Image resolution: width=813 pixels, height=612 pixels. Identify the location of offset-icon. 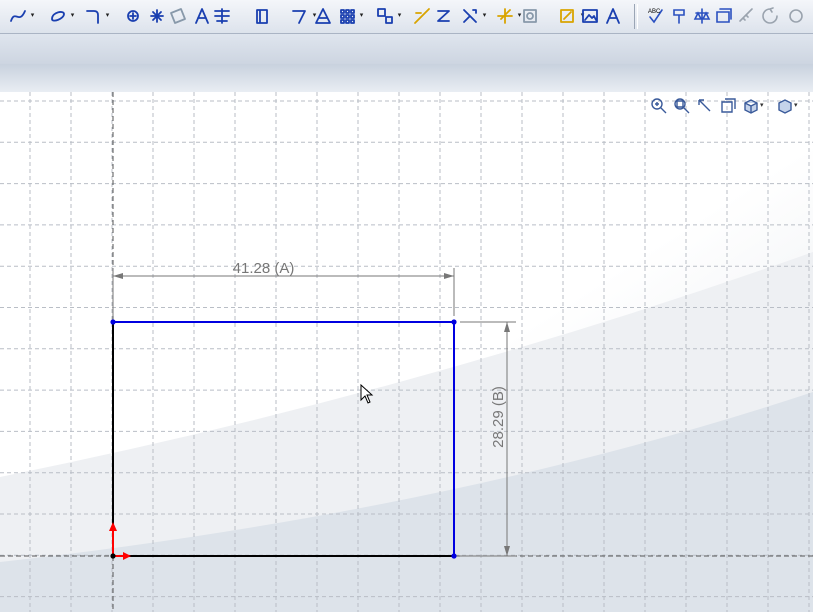
(263, 16).